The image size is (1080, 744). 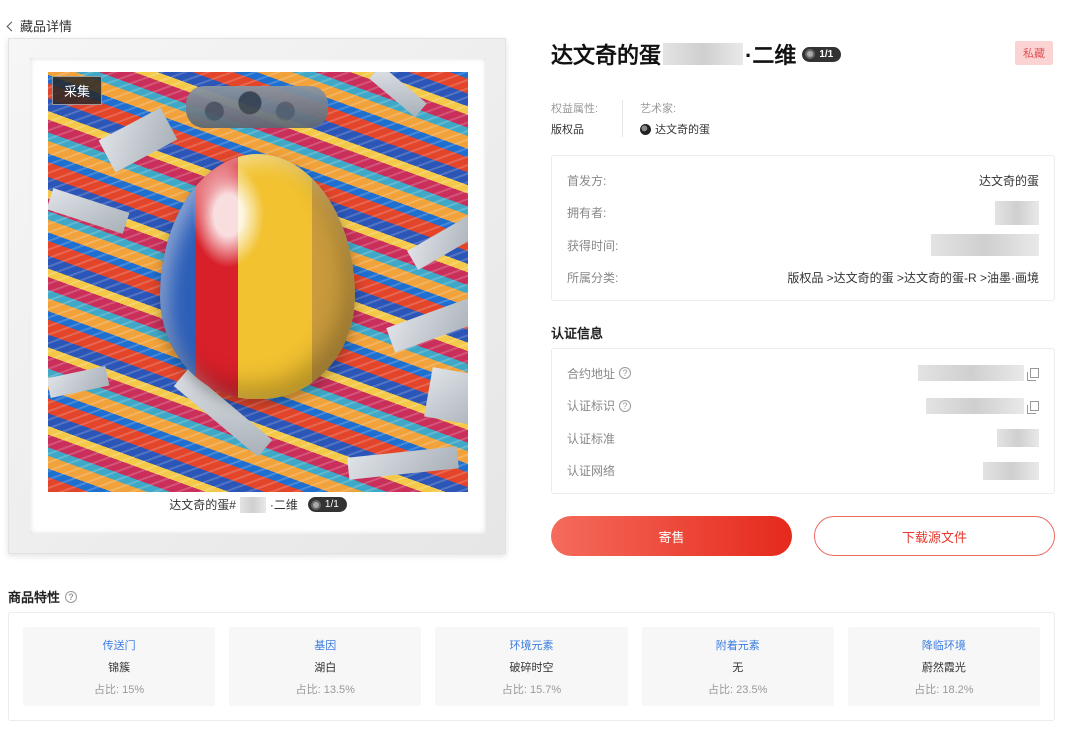 I want to click on artist-label: 艺术家:, so click(x=658, y=109).